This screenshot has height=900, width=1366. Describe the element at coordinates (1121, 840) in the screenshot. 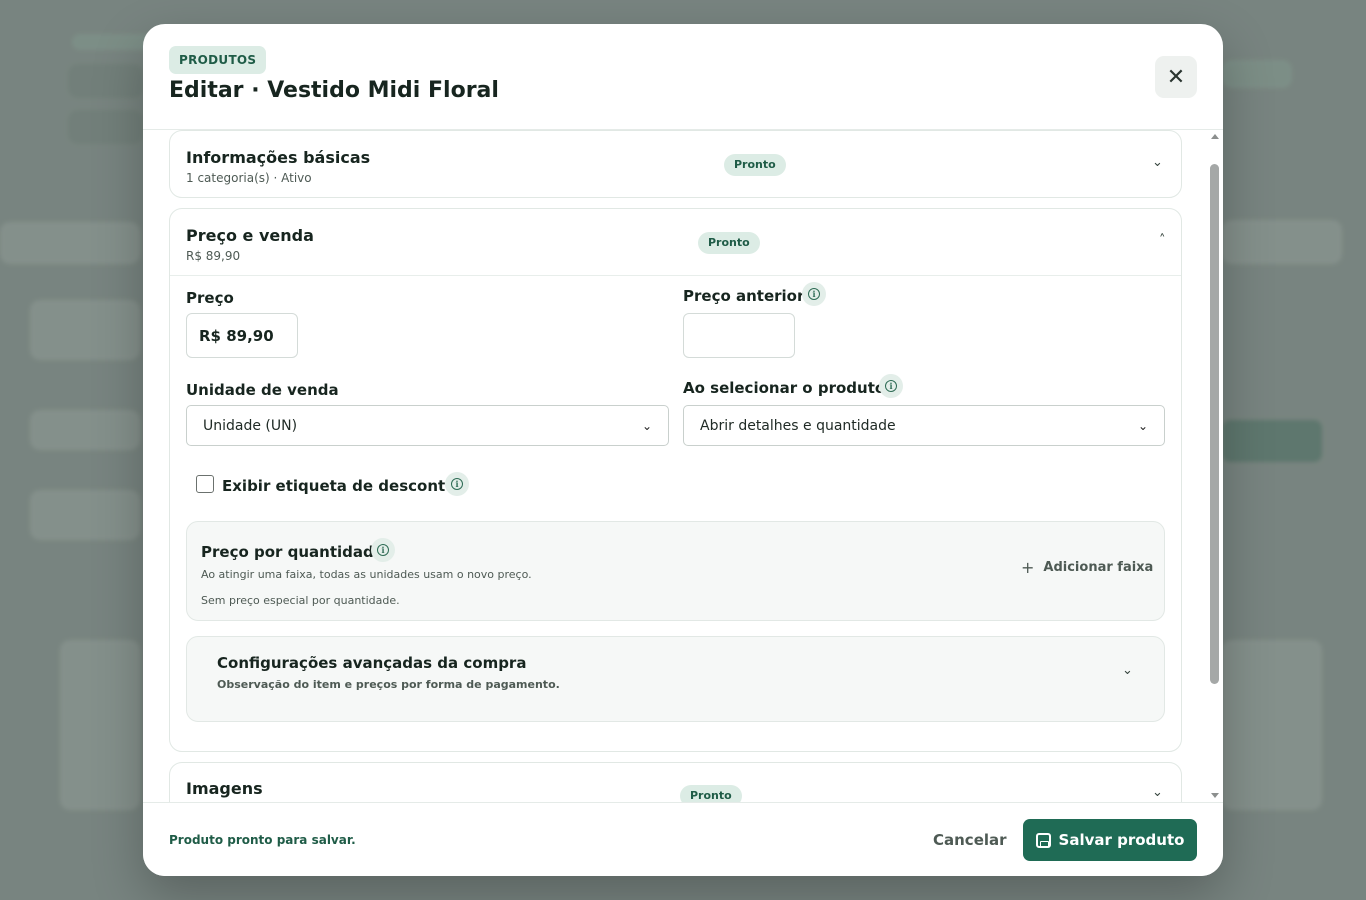

I see `save-label: Salvar produto` at that location.